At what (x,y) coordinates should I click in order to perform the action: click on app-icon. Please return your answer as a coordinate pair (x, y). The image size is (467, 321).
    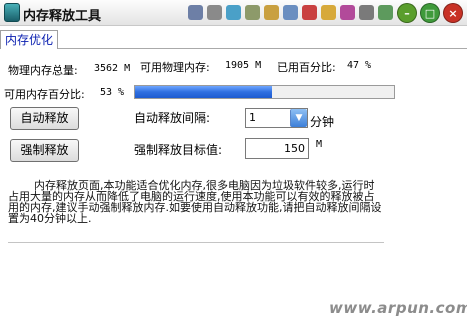
    Looking at the image, I should click on (12, 12).